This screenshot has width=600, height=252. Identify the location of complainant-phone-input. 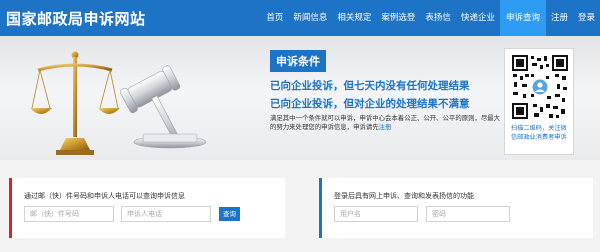
(166, 214).